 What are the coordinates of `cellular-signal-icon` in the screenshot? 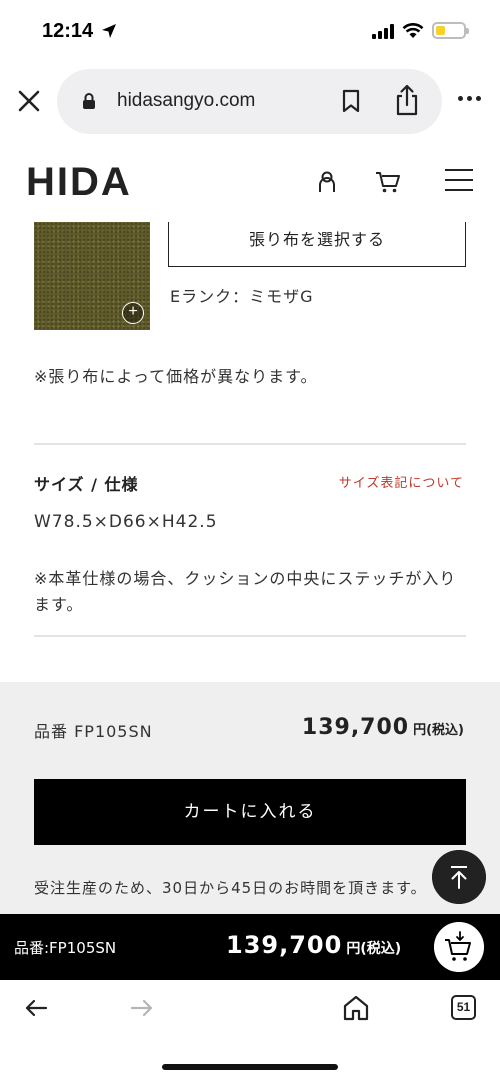 It's located at (383, 31).